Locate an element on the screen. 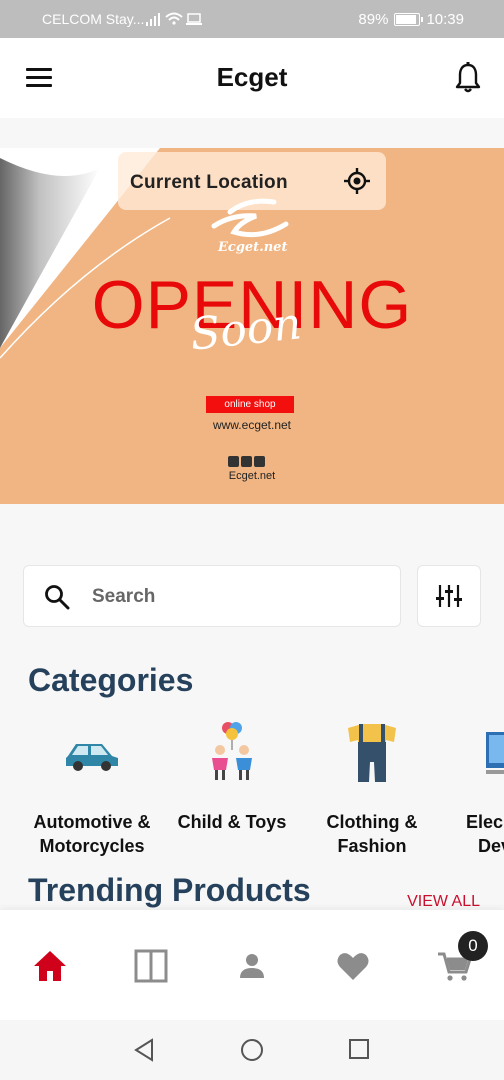 The height and width of the screenshot is (1080, 504). ecget-logo is located at coordinates (250, 218).